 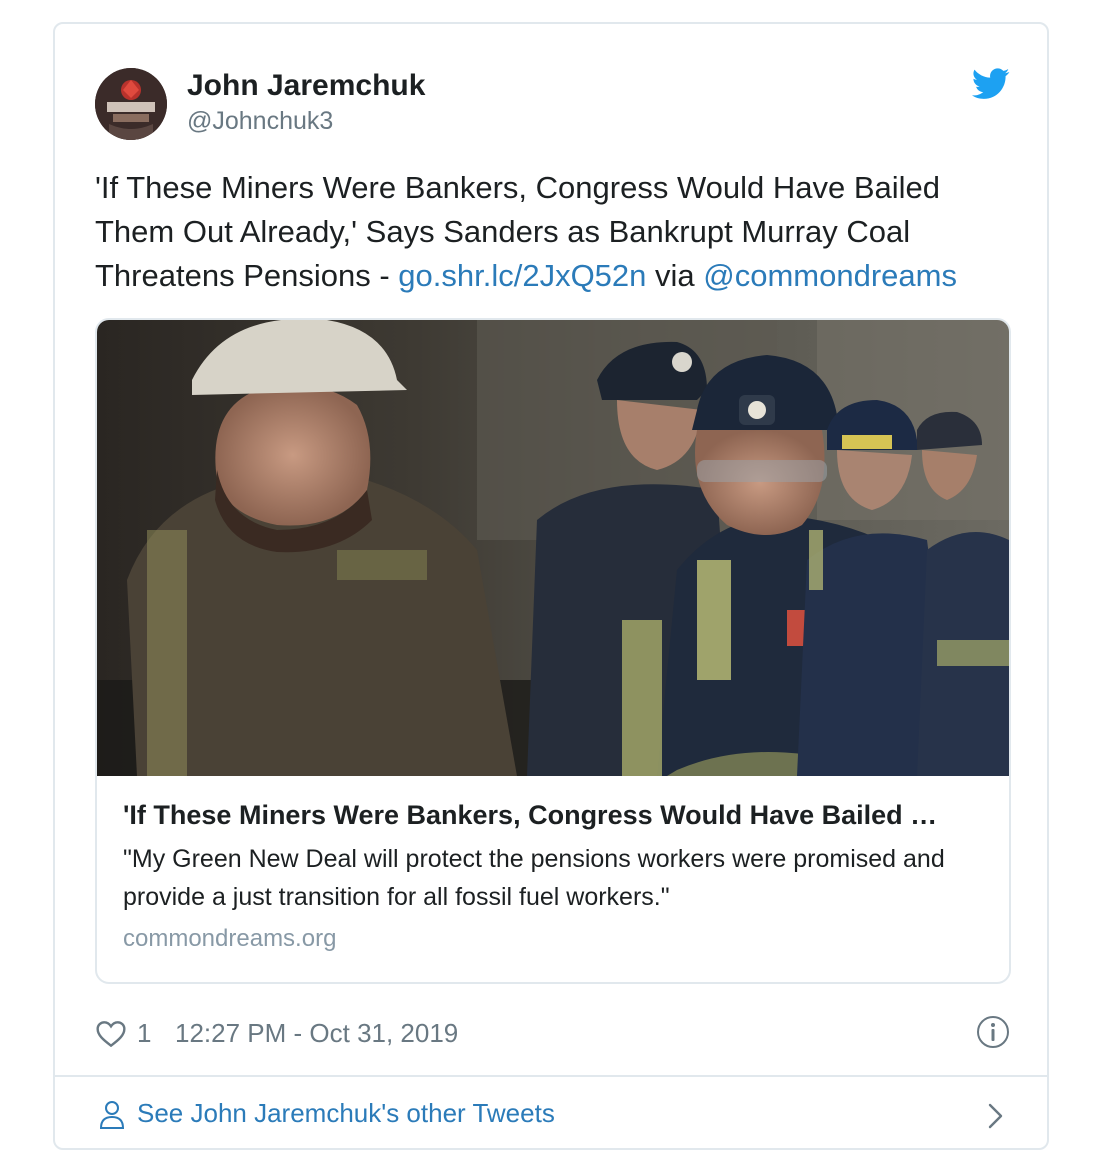 What do you see at coordinates (557, 1114) in the screenshot?
I see `other-tweets-link: See John Jaremchuk's other Tweets` at bounding box center [557, 1114].